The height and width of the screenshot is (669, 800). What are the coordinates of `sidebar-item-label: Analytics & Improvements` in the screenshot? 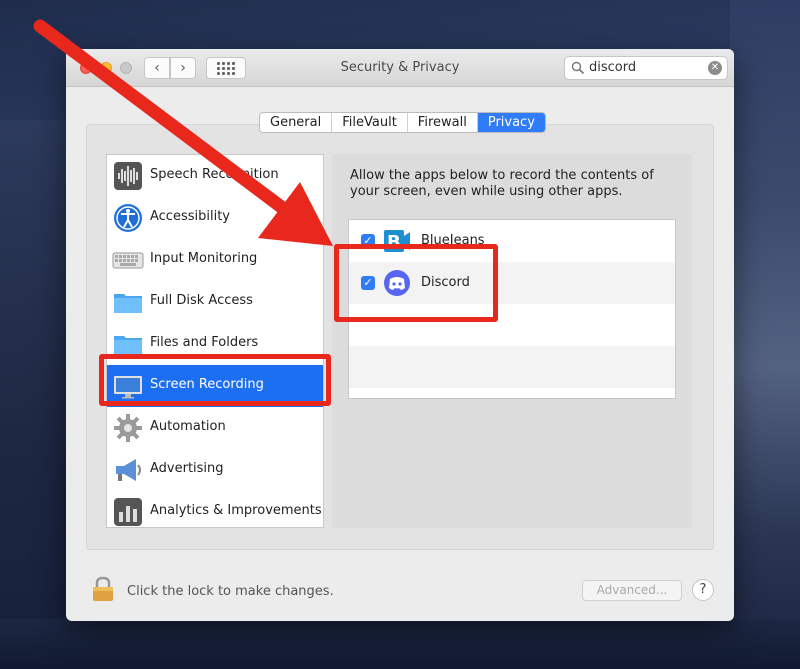 It's located at (236, 510).